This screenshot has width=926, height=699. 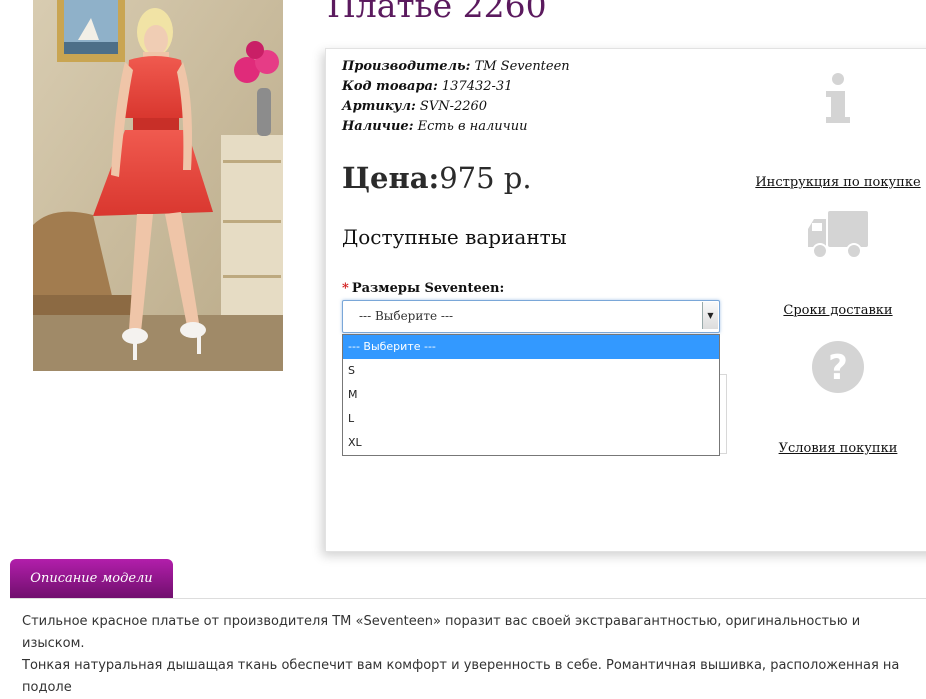 What do you see at coordinates (838, 448) in the screenshot?
I see `conditions-link: Условия покупки` at bounding box center [838, 448].